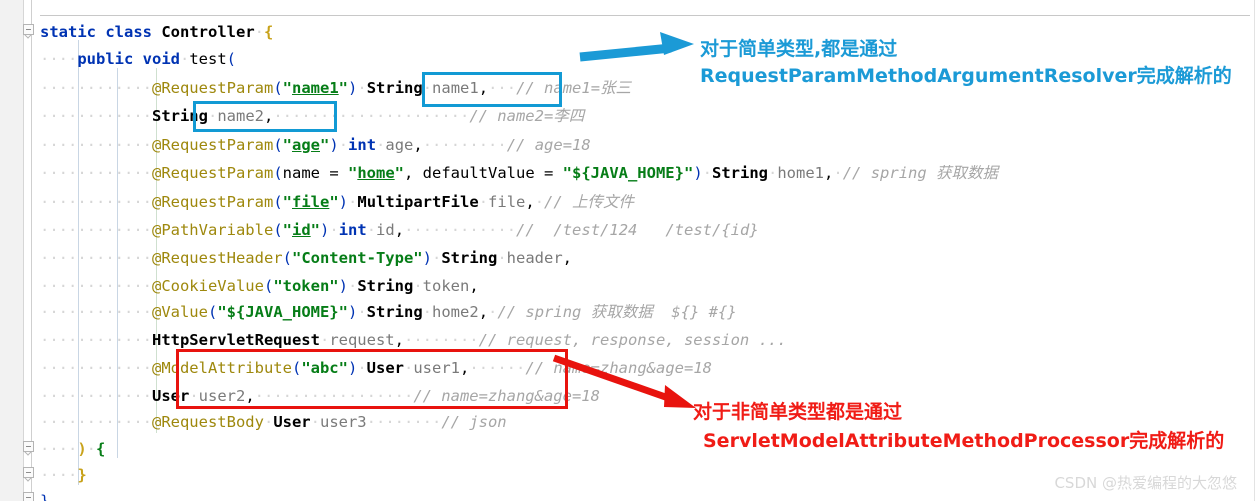  I want to click on code-token: name1, so click(315, 88).